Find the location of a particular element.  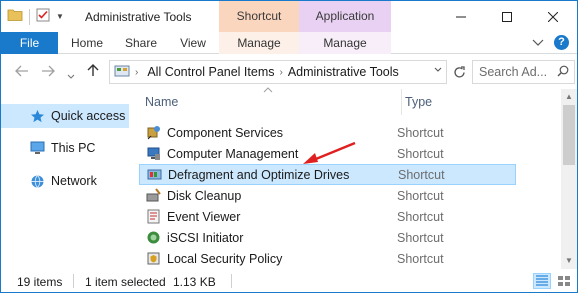

iscsi-initiator-icon is located at coordinates (153, 238).